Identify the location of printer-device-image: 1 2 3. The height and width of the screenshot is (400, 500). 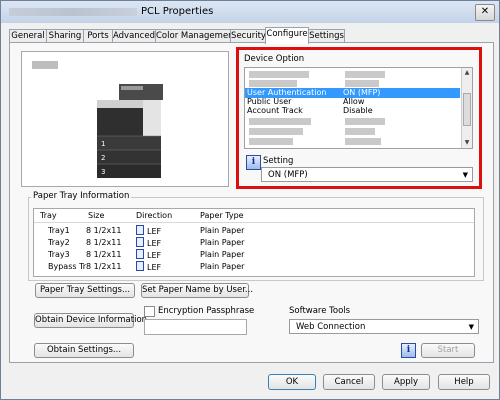
(130, 131).